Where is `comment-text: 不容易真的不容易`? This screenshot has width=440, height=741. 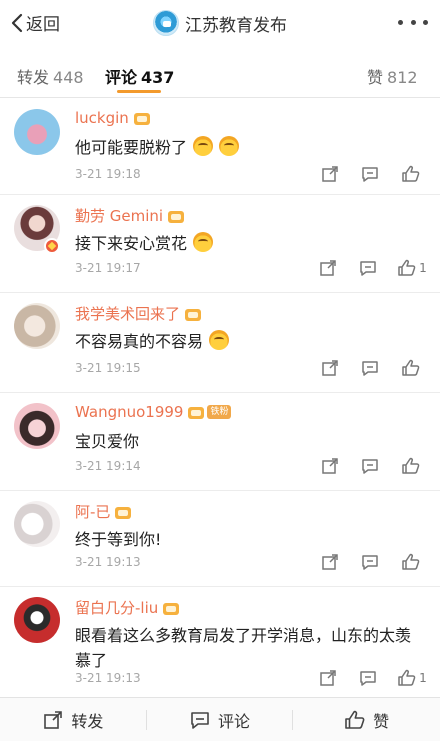 comment-text: 不容易真的不容易 is located at coordinates (247, 341).